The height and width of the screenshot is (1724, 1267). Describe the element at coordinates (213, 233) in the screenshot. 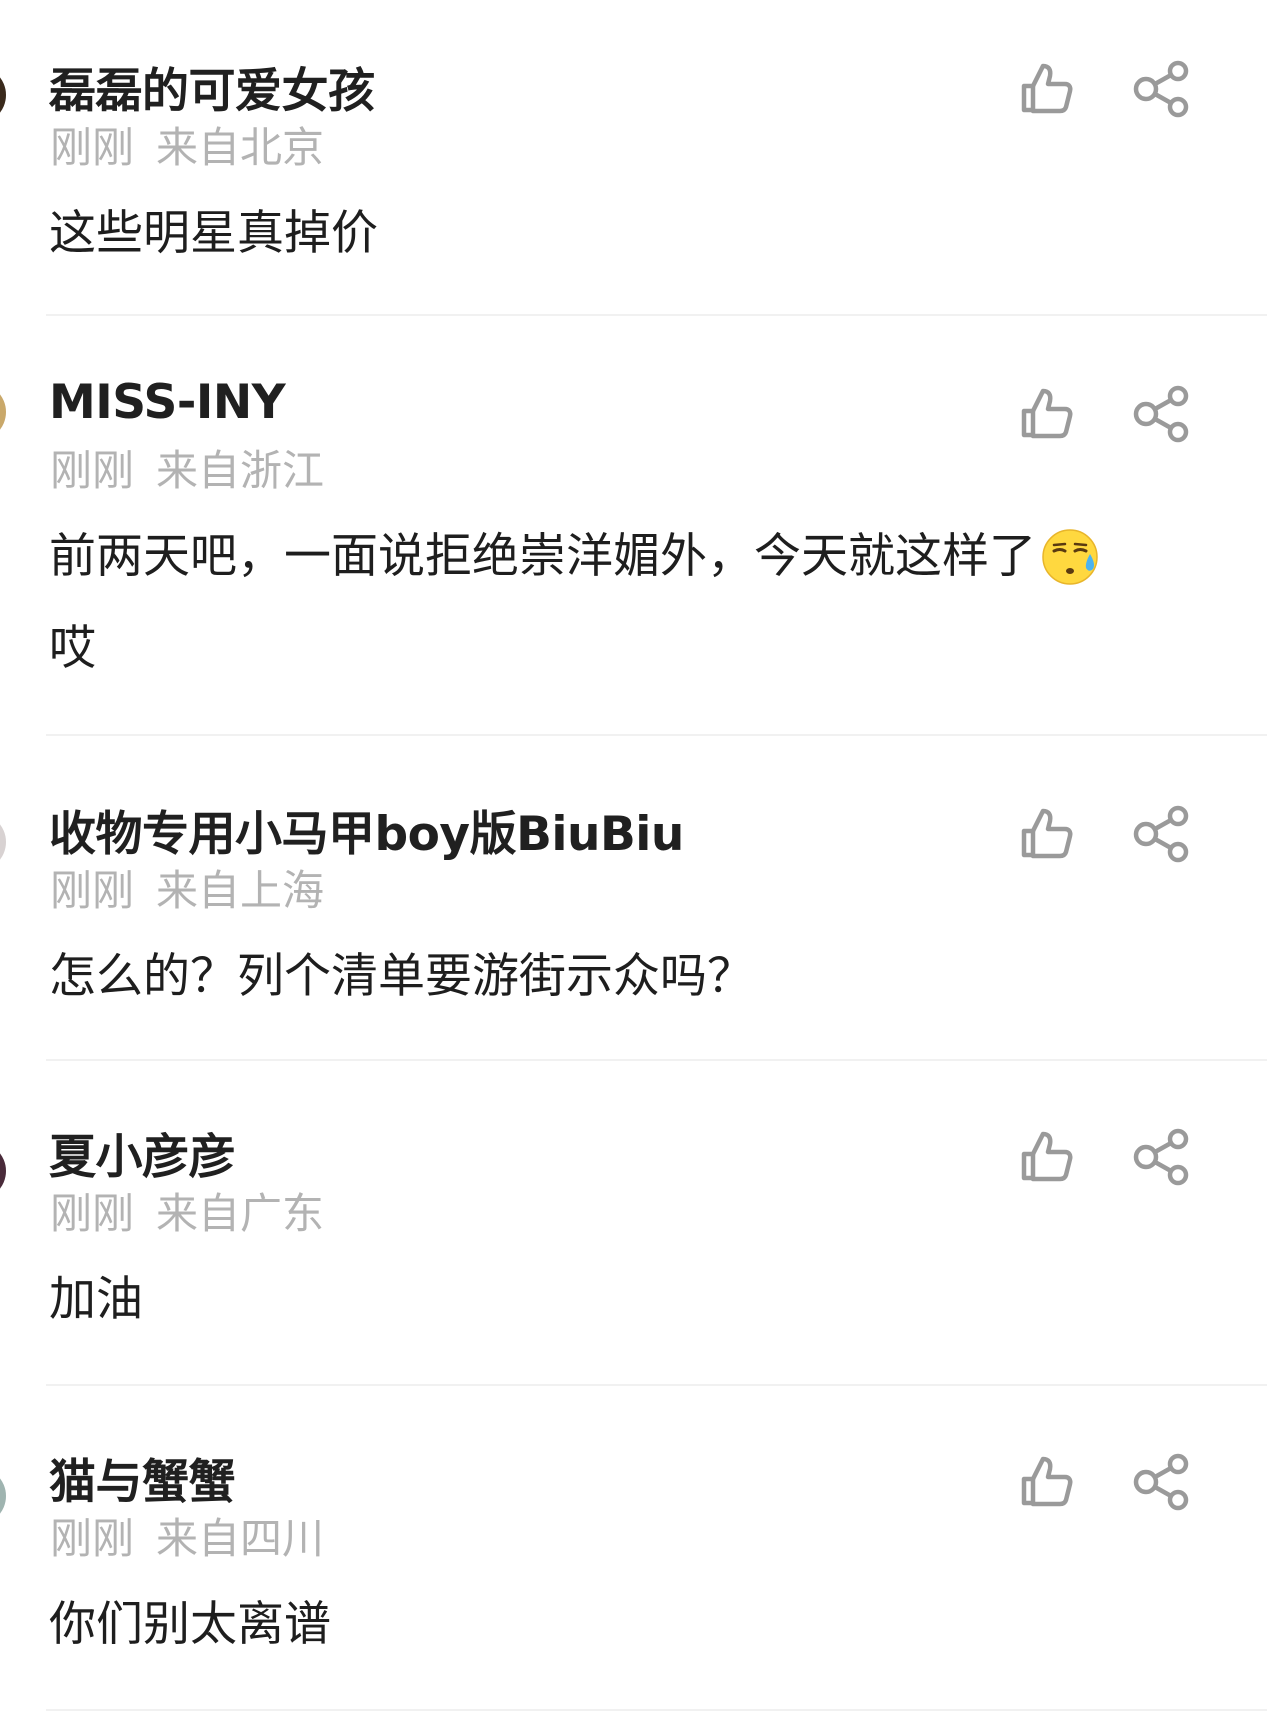

I see `comment-text: 这些明星真掉价` at that location.